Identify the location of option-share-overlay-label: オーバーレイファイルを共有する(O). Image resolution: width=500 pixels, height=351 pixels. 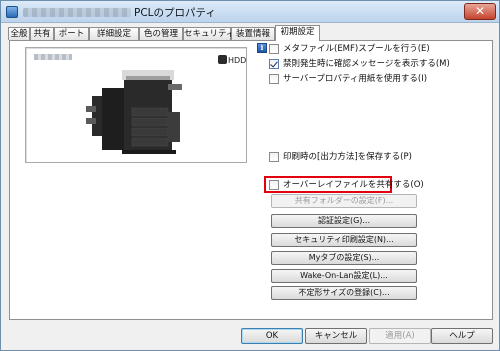
(353, 185).